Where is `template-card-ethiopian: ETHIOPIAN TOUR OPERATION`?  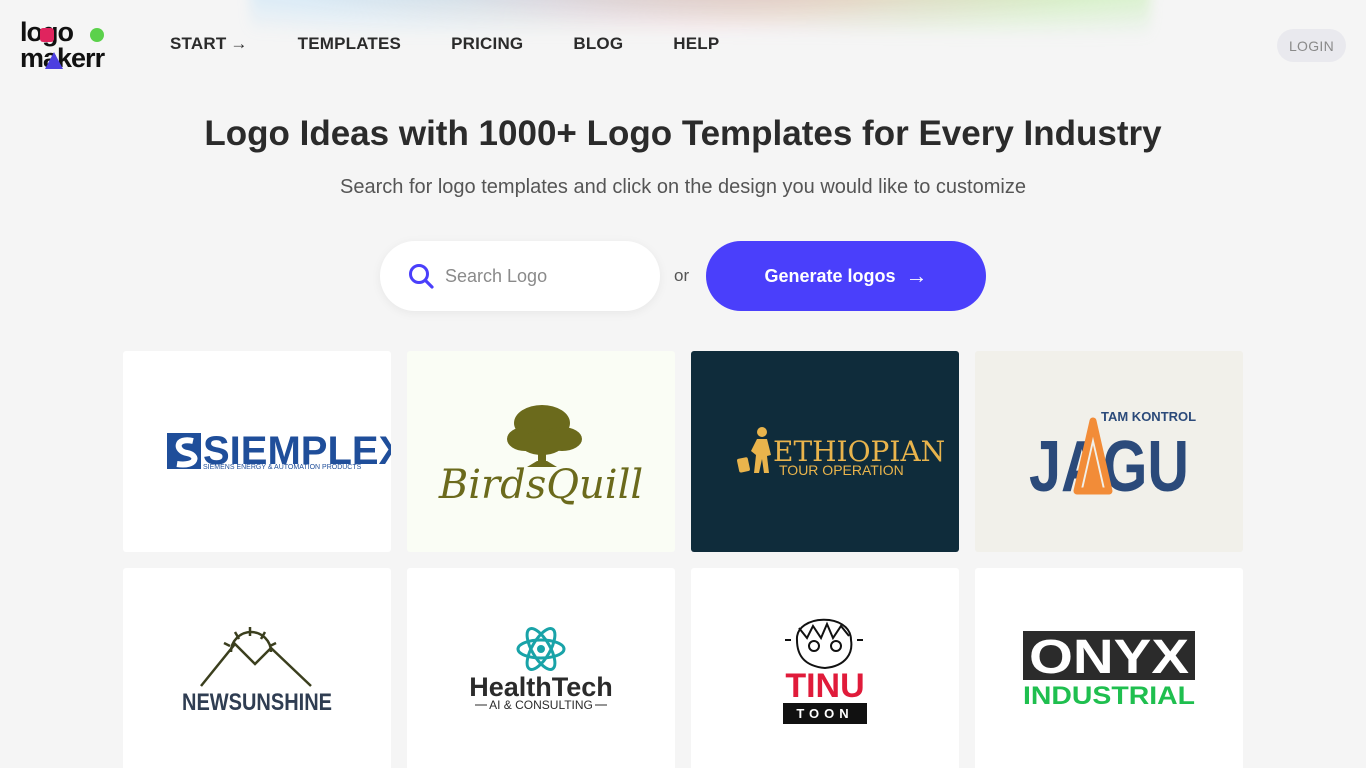
template-card-ethiopian: ETHIOPIAN TOUR OPERATION is located at coordinates (825, 451).